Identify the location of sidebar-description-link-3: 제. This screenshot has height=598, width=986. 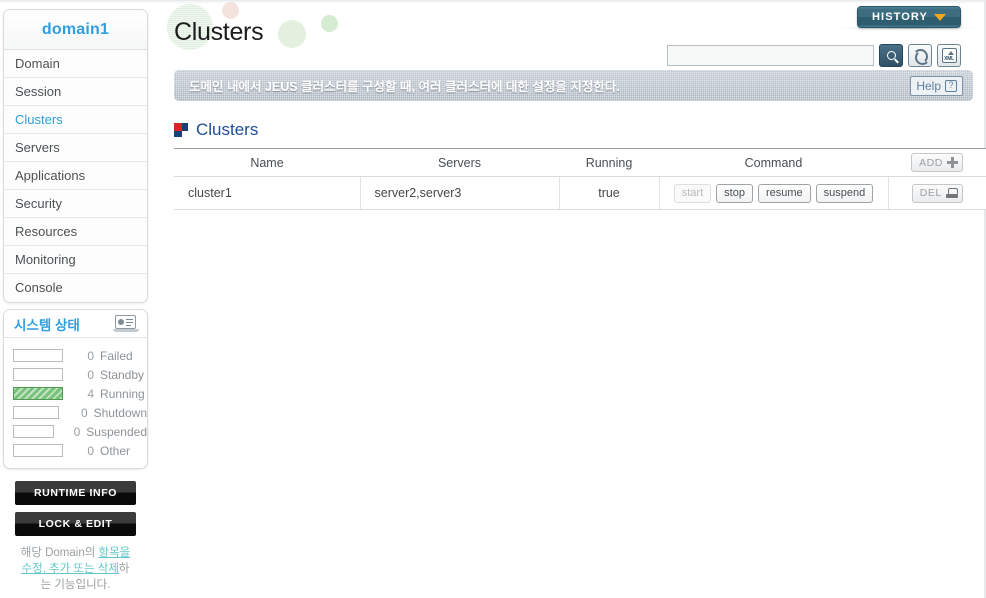
(113, 569).